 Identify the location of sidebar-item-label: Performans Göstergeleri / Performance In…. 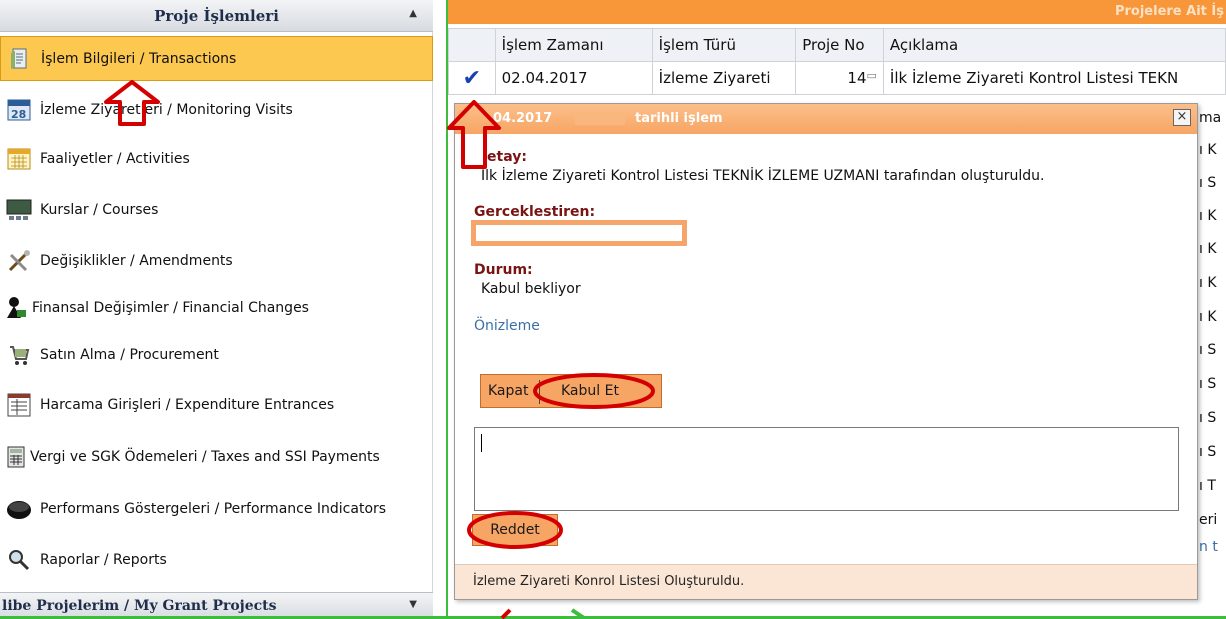
(213, 508).